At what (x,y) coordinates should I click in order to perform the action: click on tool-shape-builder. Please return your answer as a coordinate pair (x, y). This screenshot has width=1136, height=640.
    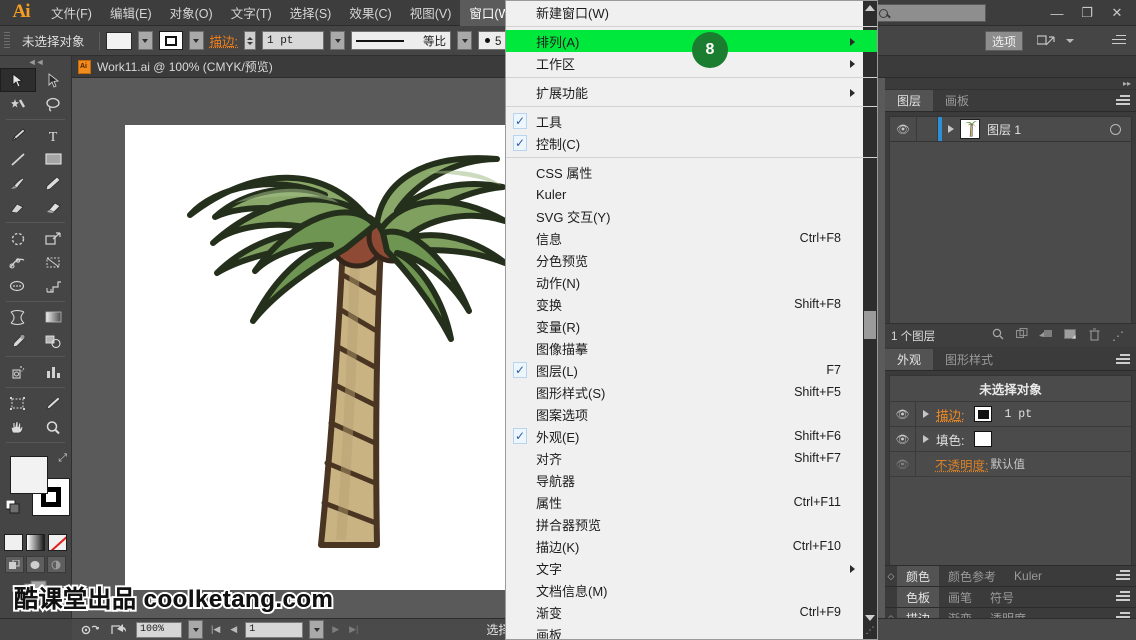
    Looking at the image, I should click on (18, 286).